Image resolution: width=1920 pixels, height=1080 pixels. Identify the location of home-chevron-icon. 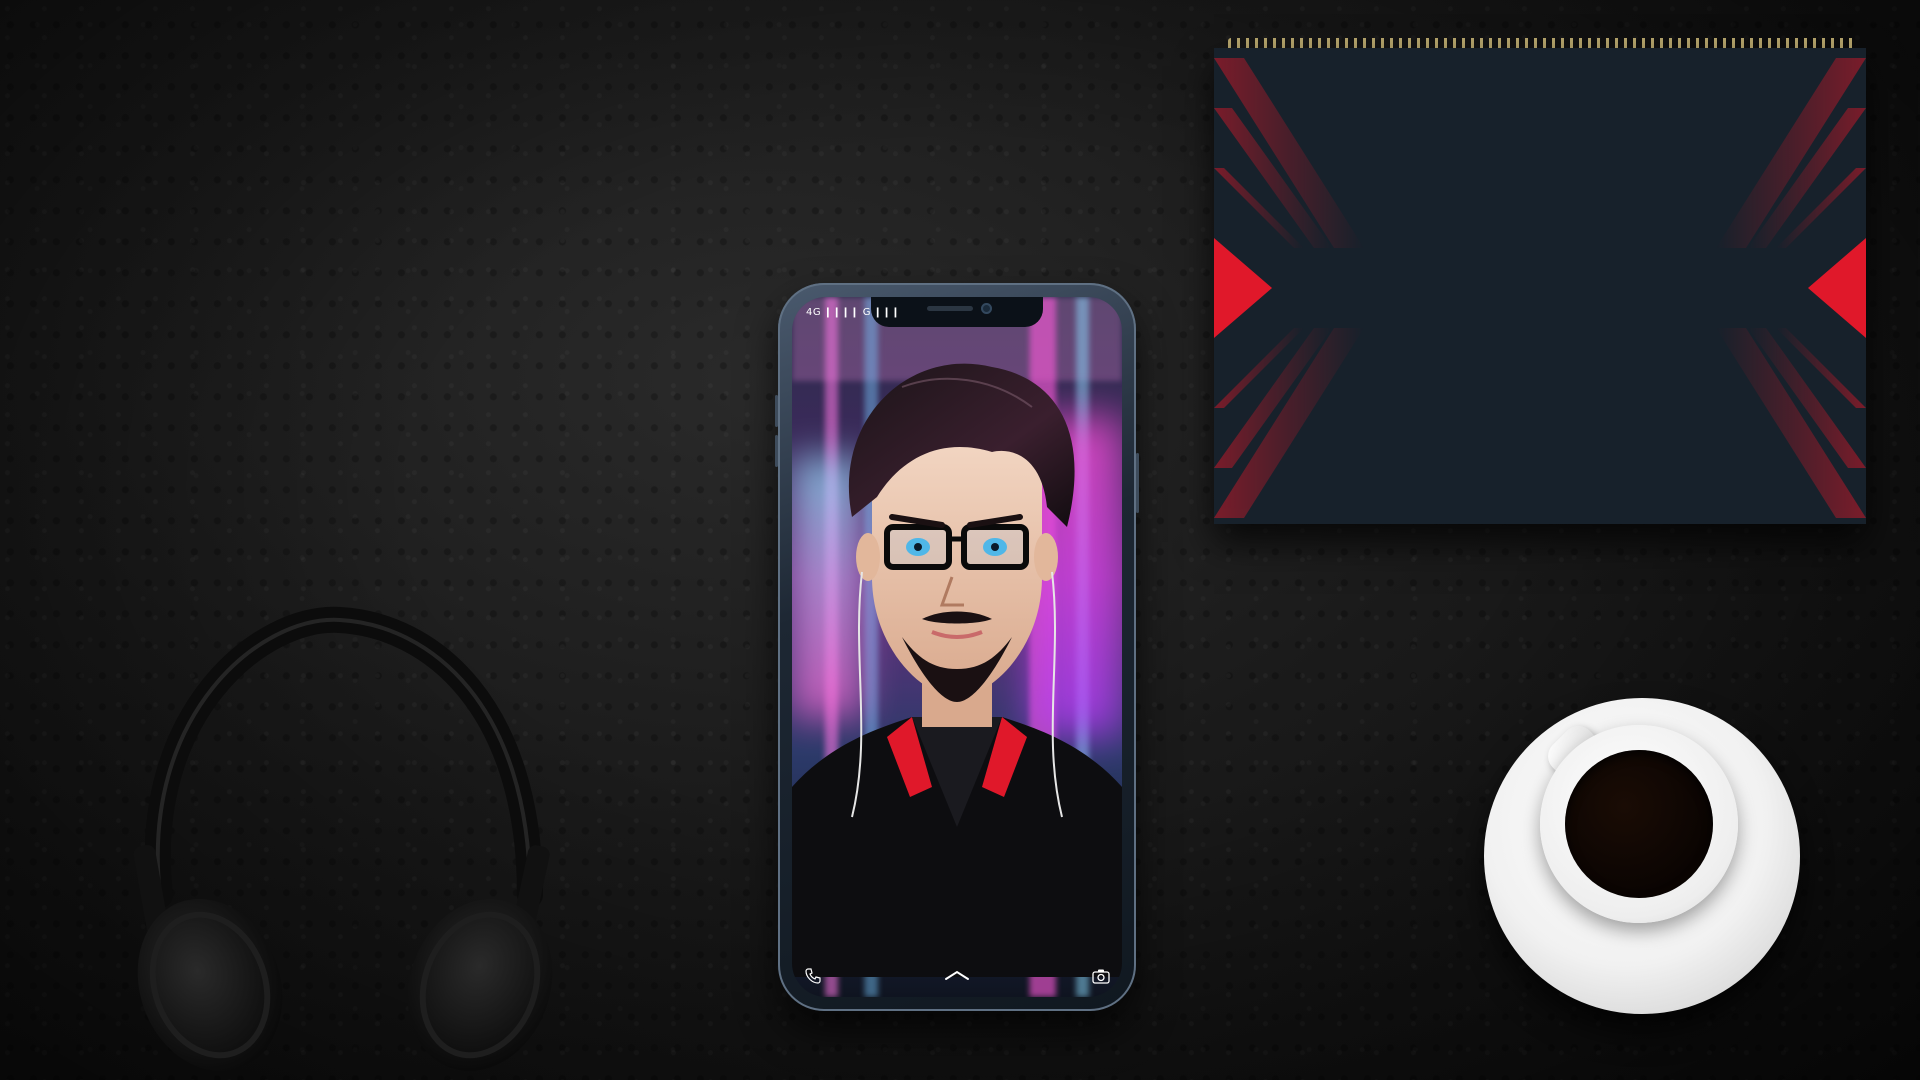
(957, 975).